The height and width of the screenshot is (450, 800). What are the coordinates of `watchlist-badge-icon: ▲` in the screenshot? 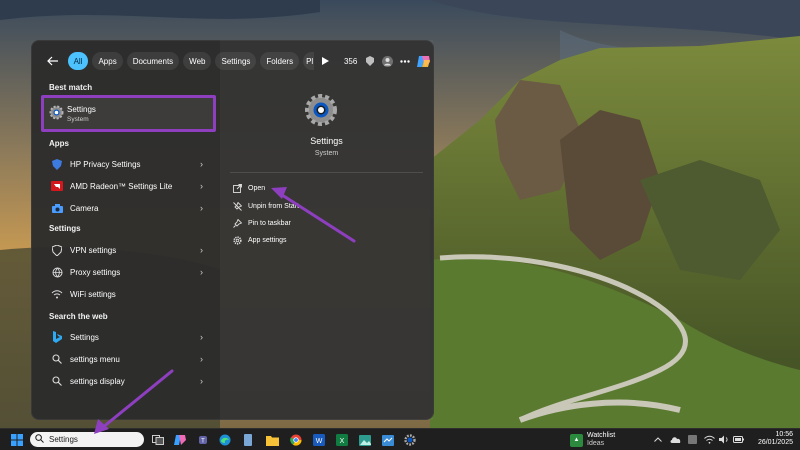 It's located at (576, 440).